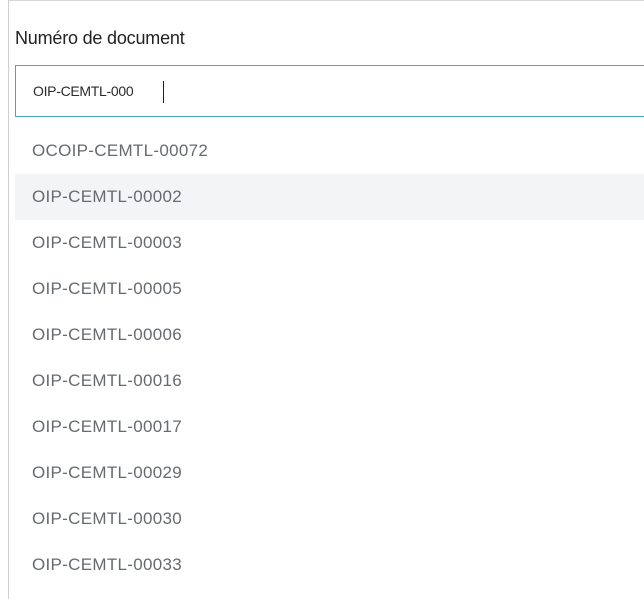 Image resolution: width=644 pixels, height=599 pixels. Describe the element at coordinates (100, 38) in the screenshot. I see `document-number-label: Numéro de document` at that location.